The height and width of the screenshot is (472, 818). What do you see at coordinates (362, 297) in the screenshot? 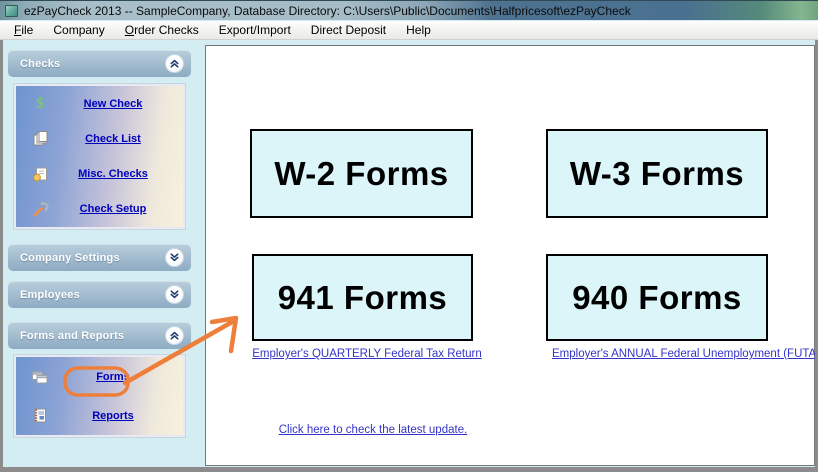
I see `941-forms-button: 941 Forms` at bounding box center [362, 297].